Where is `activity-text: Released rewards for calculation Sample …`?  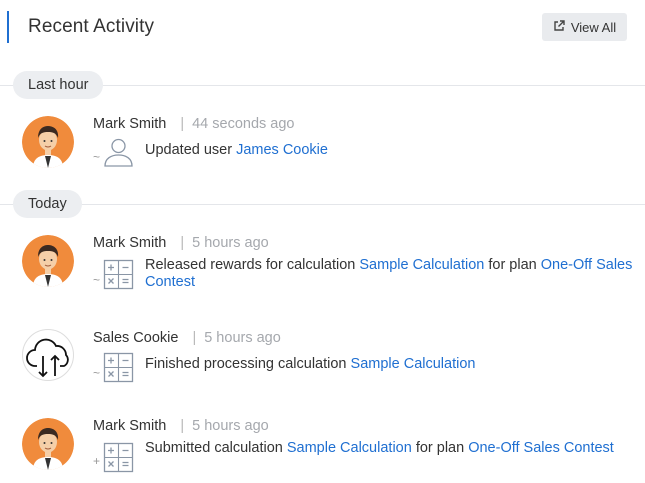
activity-text: Released rewards for calculation Sample … is located at coordinates (393, 273).